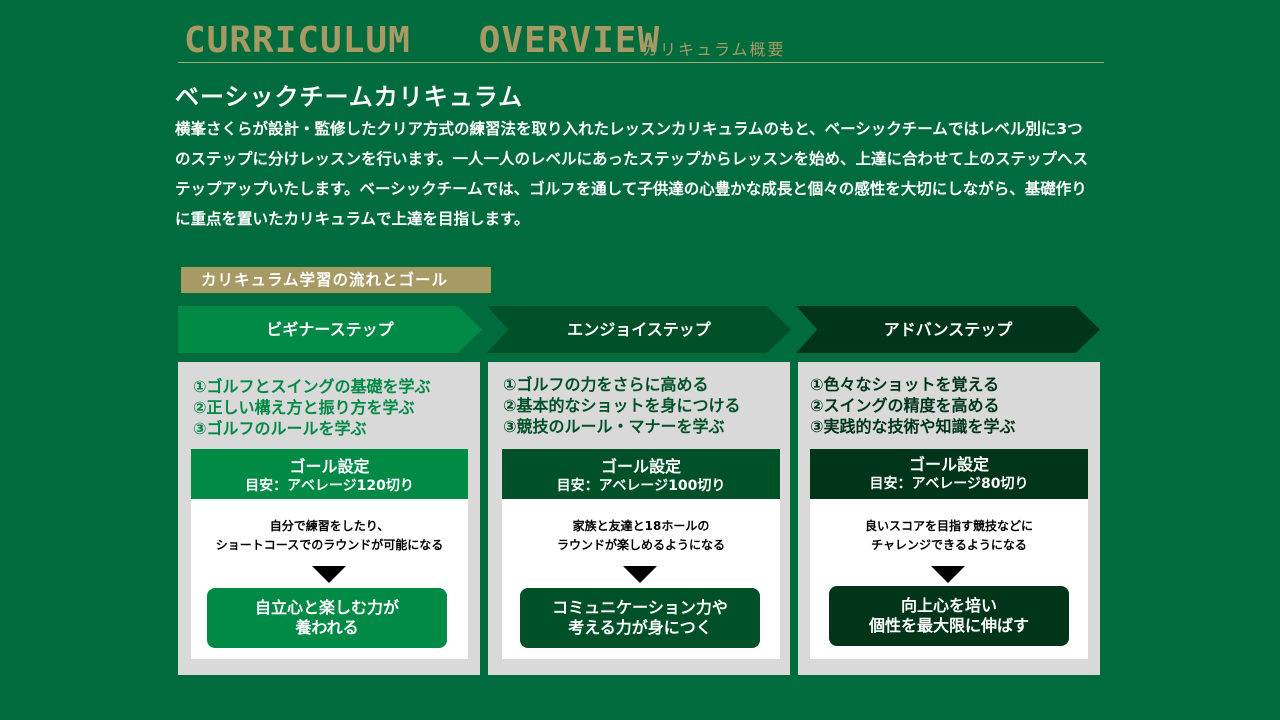 The height and width of the screenshot is (720, 1280). I want to click on goal-header: ゴール設定 目安：アベレージ100切り, so click(641, 474).